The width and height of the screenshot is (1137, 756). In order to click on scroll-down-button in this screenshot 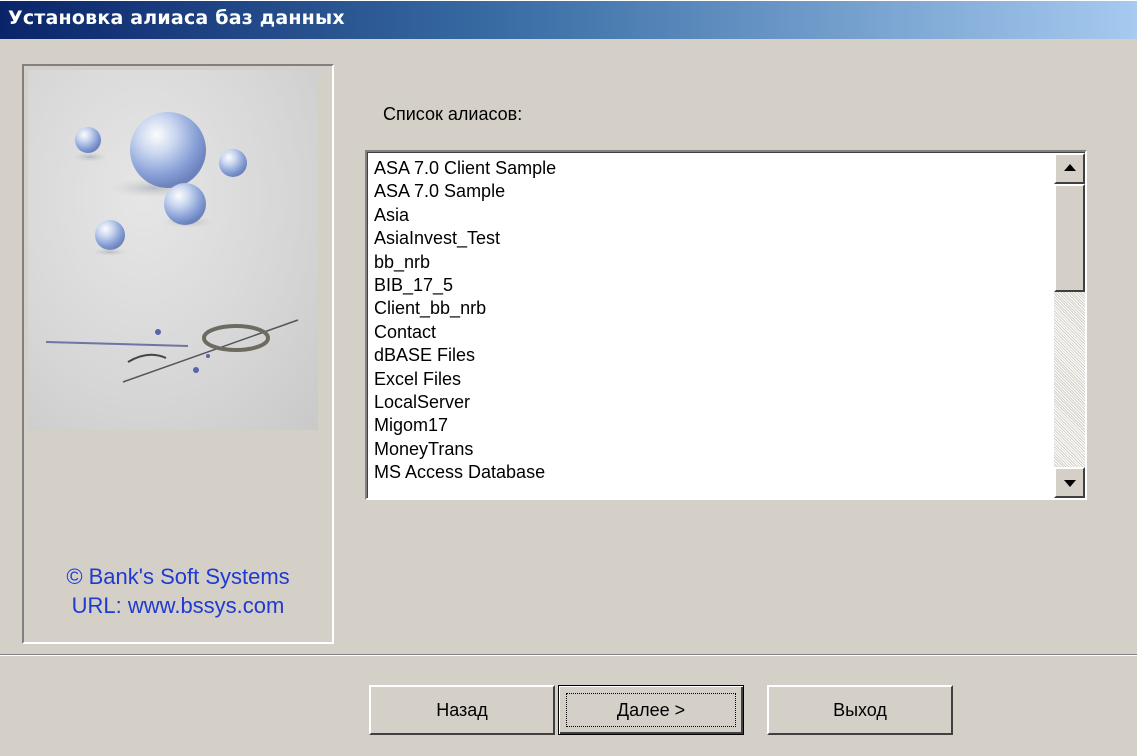, I will do `click(1069, 482)`.